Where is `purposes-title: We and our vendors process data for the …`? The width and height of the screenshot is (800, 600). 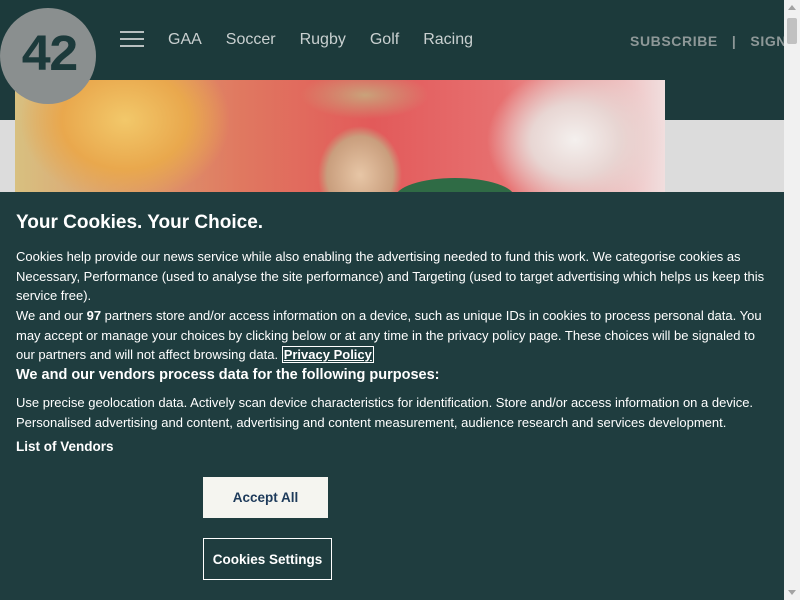
purposes-title: We and our vendors process data for the … is located at coordinates (228, 375).